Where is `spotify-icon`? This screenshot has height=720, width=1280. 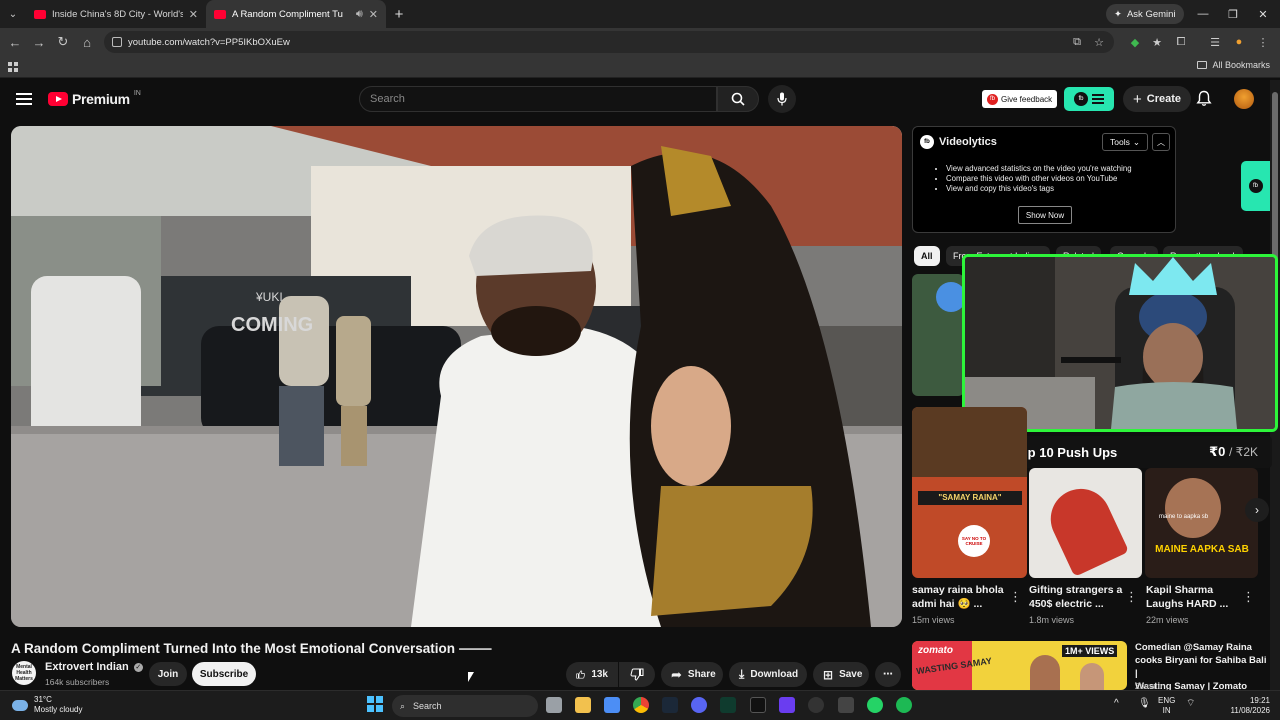 spotify-icon is located at coordinates (904, 705).